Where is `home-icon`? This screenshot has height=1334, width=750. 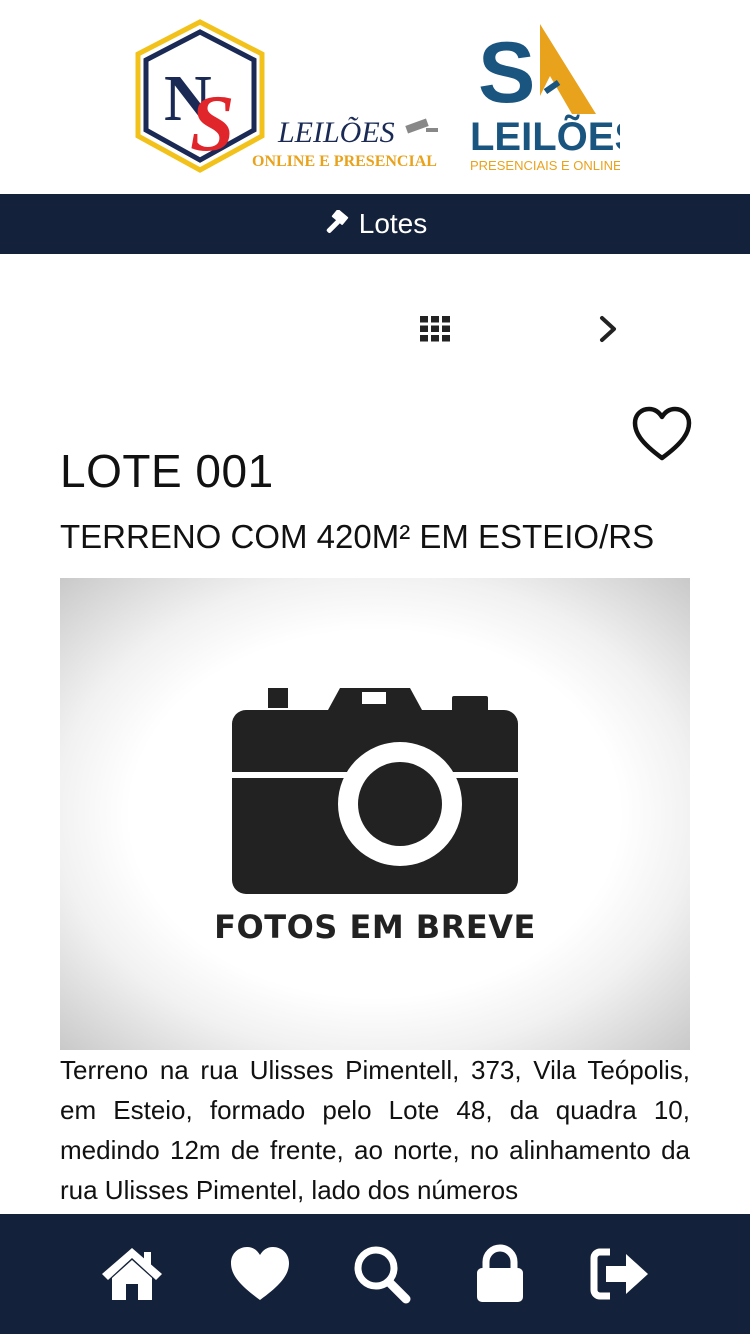
home-icon is located at coordinates (132, 1274).